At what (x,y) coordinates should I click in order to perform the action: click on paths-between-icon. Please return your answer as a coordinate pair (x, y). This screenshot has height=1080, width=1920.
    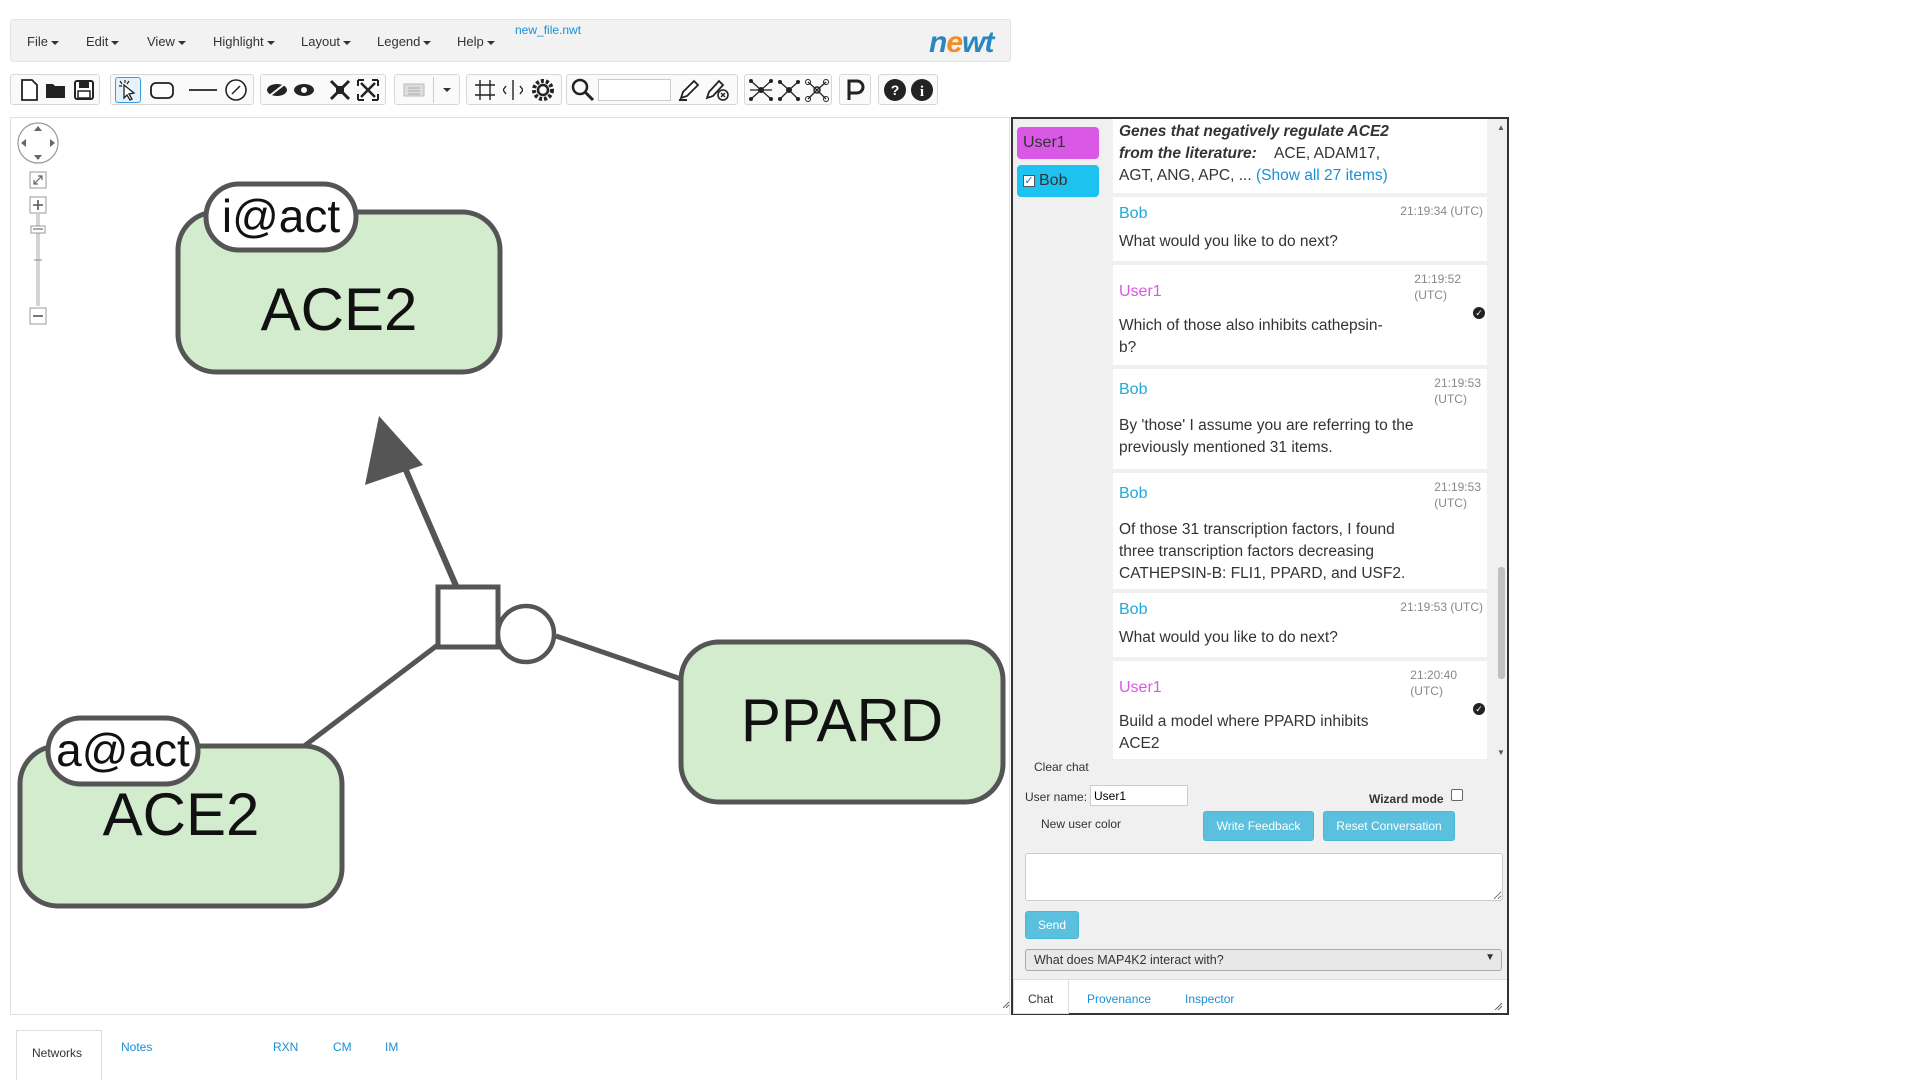
    Looking at the image, I should click on (789, 90).